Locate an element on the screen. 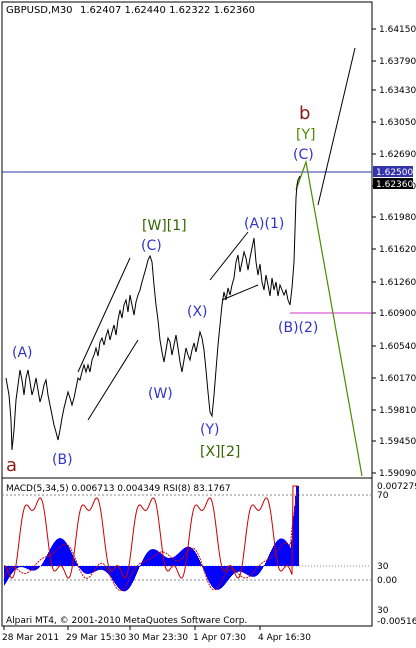 Image resolution: width=416 pixels, height=648 pixels. symbol-label: GBPUSD,M30 is located at coordinates (39, 10).